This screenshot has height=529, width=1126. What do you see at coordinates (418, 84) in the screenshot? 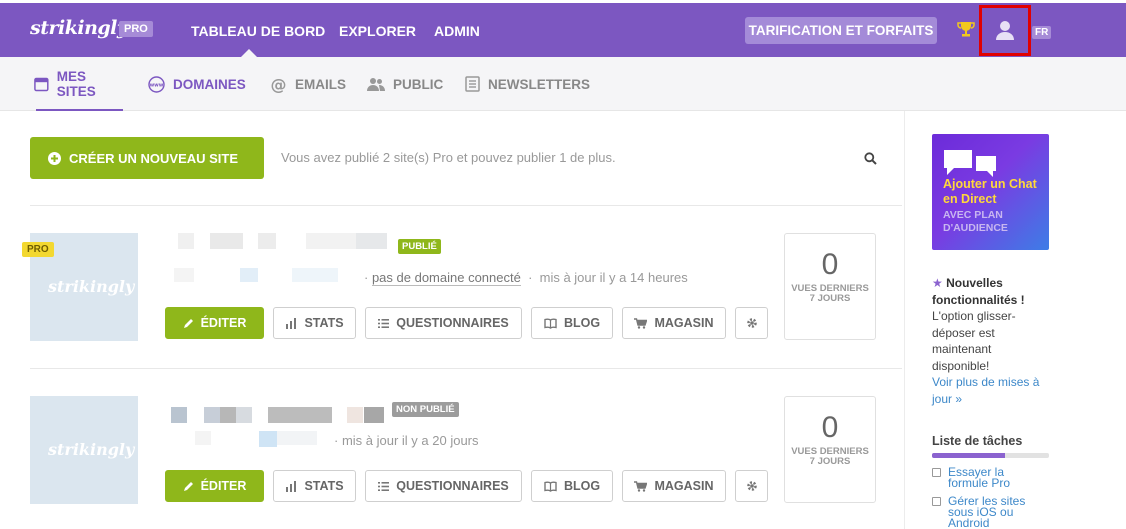
I see `tab-label: PUBLIC` at bounding box center [418, 84].